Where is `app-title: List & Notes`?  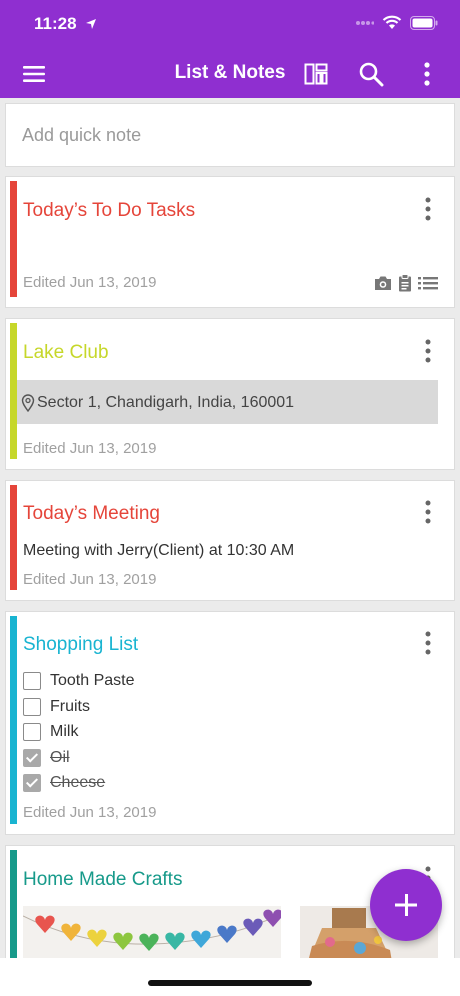
app-title: List & Notes is located at coordinates (230, 72).